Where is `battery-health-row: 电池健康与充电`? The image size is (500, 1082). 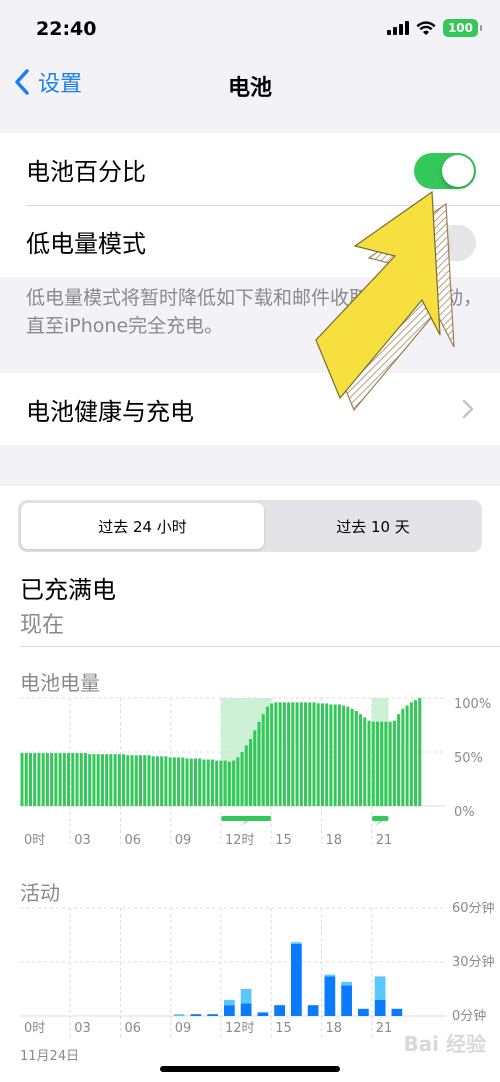 battery-health-row: 电池健康与充电 is located at coordinates (250, 409).